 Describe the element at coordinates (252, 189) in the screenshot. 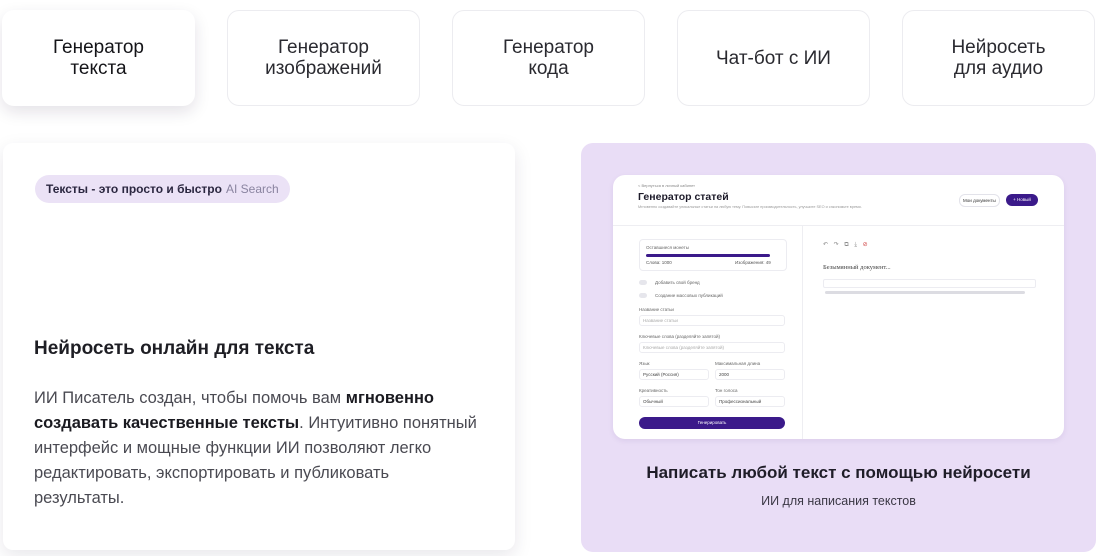

I see `ai-search-text: AI Search` at that location.